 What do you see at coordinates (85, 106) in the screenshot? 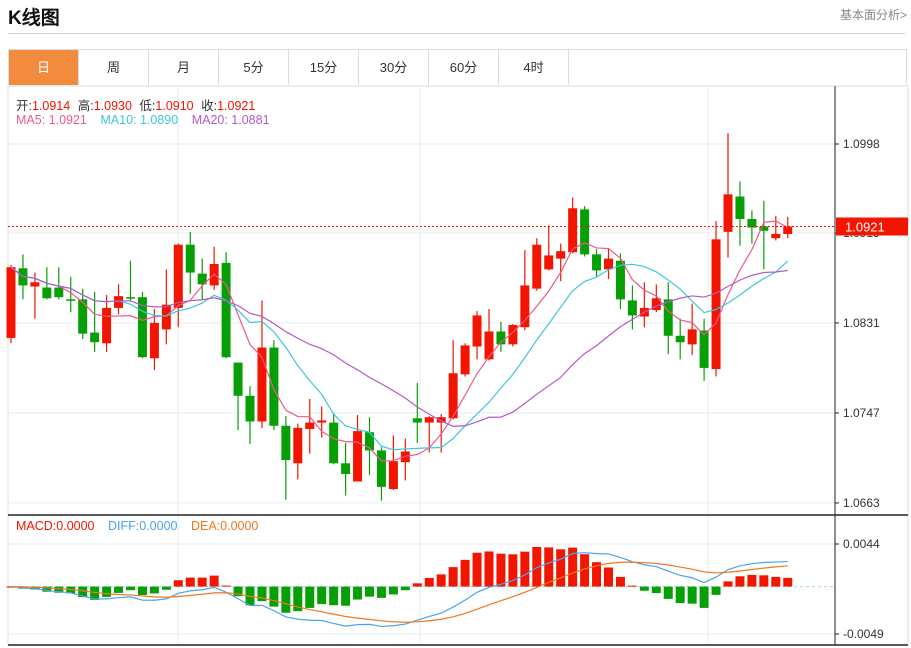
I see `high-label: 高:` at bounding box center [85, 106].